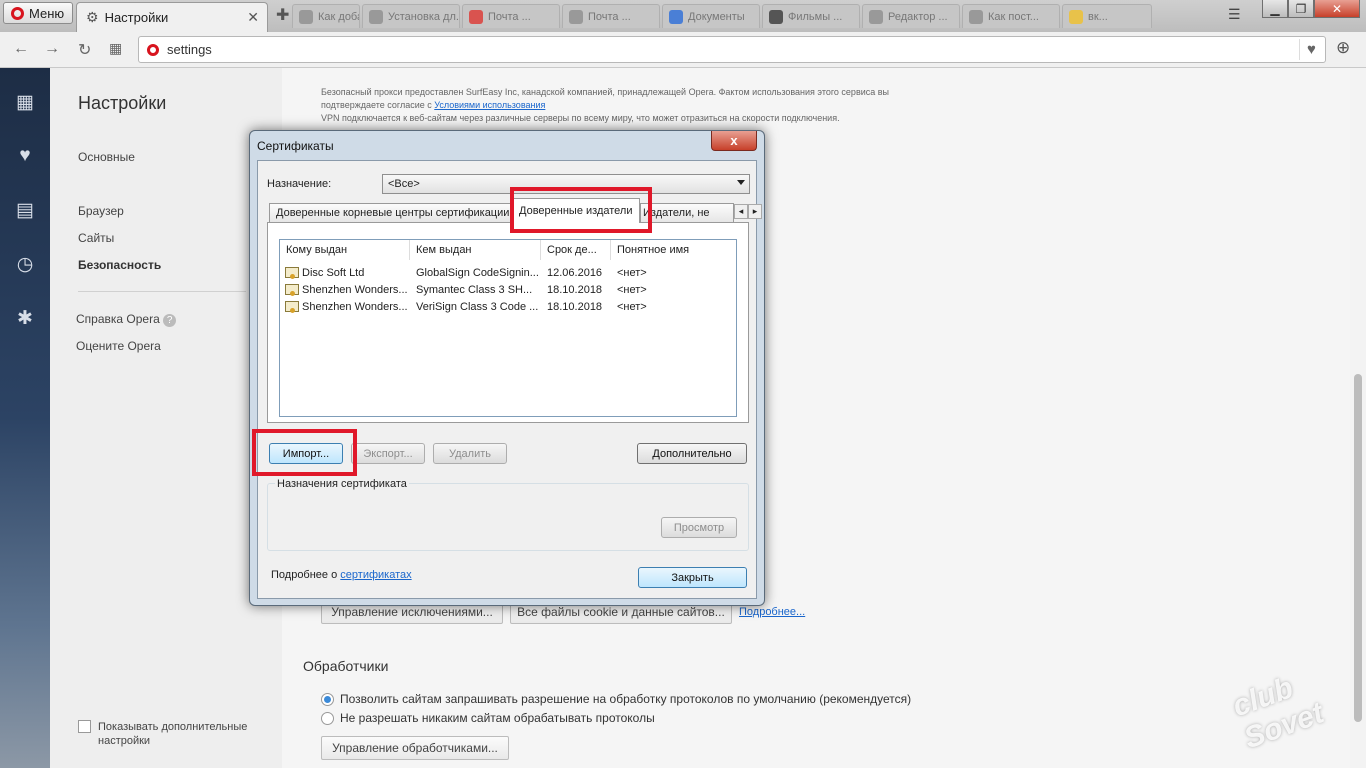 The image size is (1366, 768). I want to click on reload-icon: ↻, so click(84, 50).